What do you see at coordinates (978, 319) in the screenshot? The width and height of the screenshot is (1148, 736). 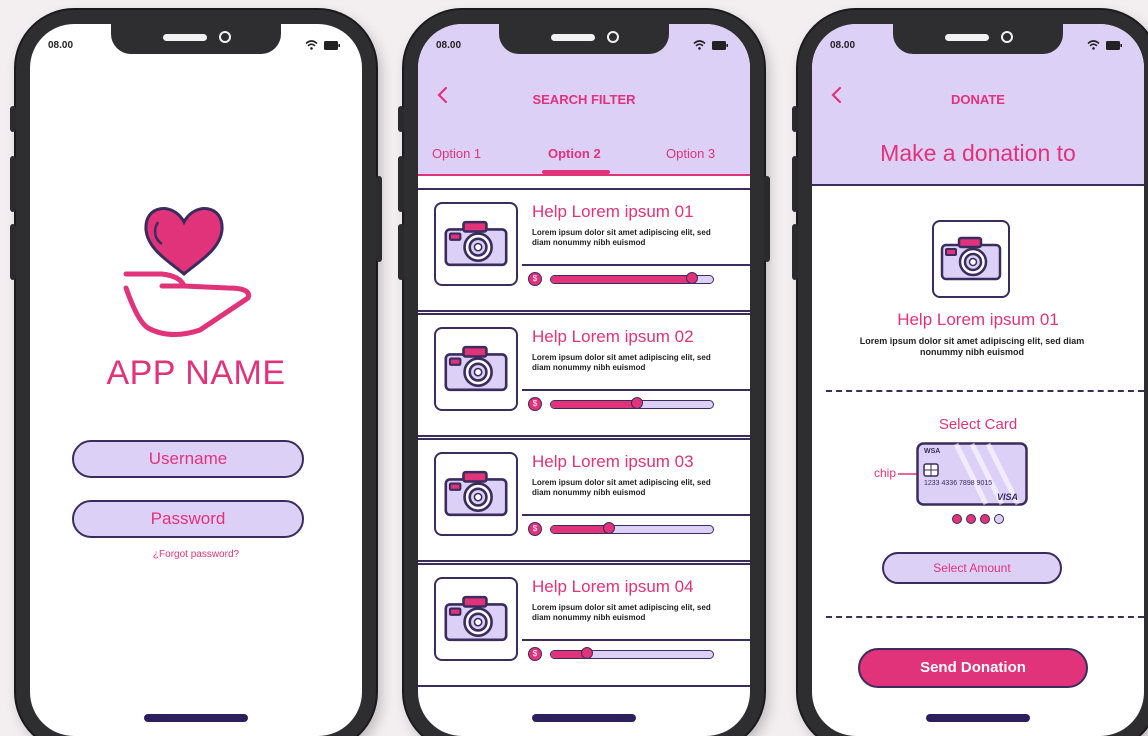 I see `donation-title: Help Lorem ipsum 01` at bounding box center [978, 319].